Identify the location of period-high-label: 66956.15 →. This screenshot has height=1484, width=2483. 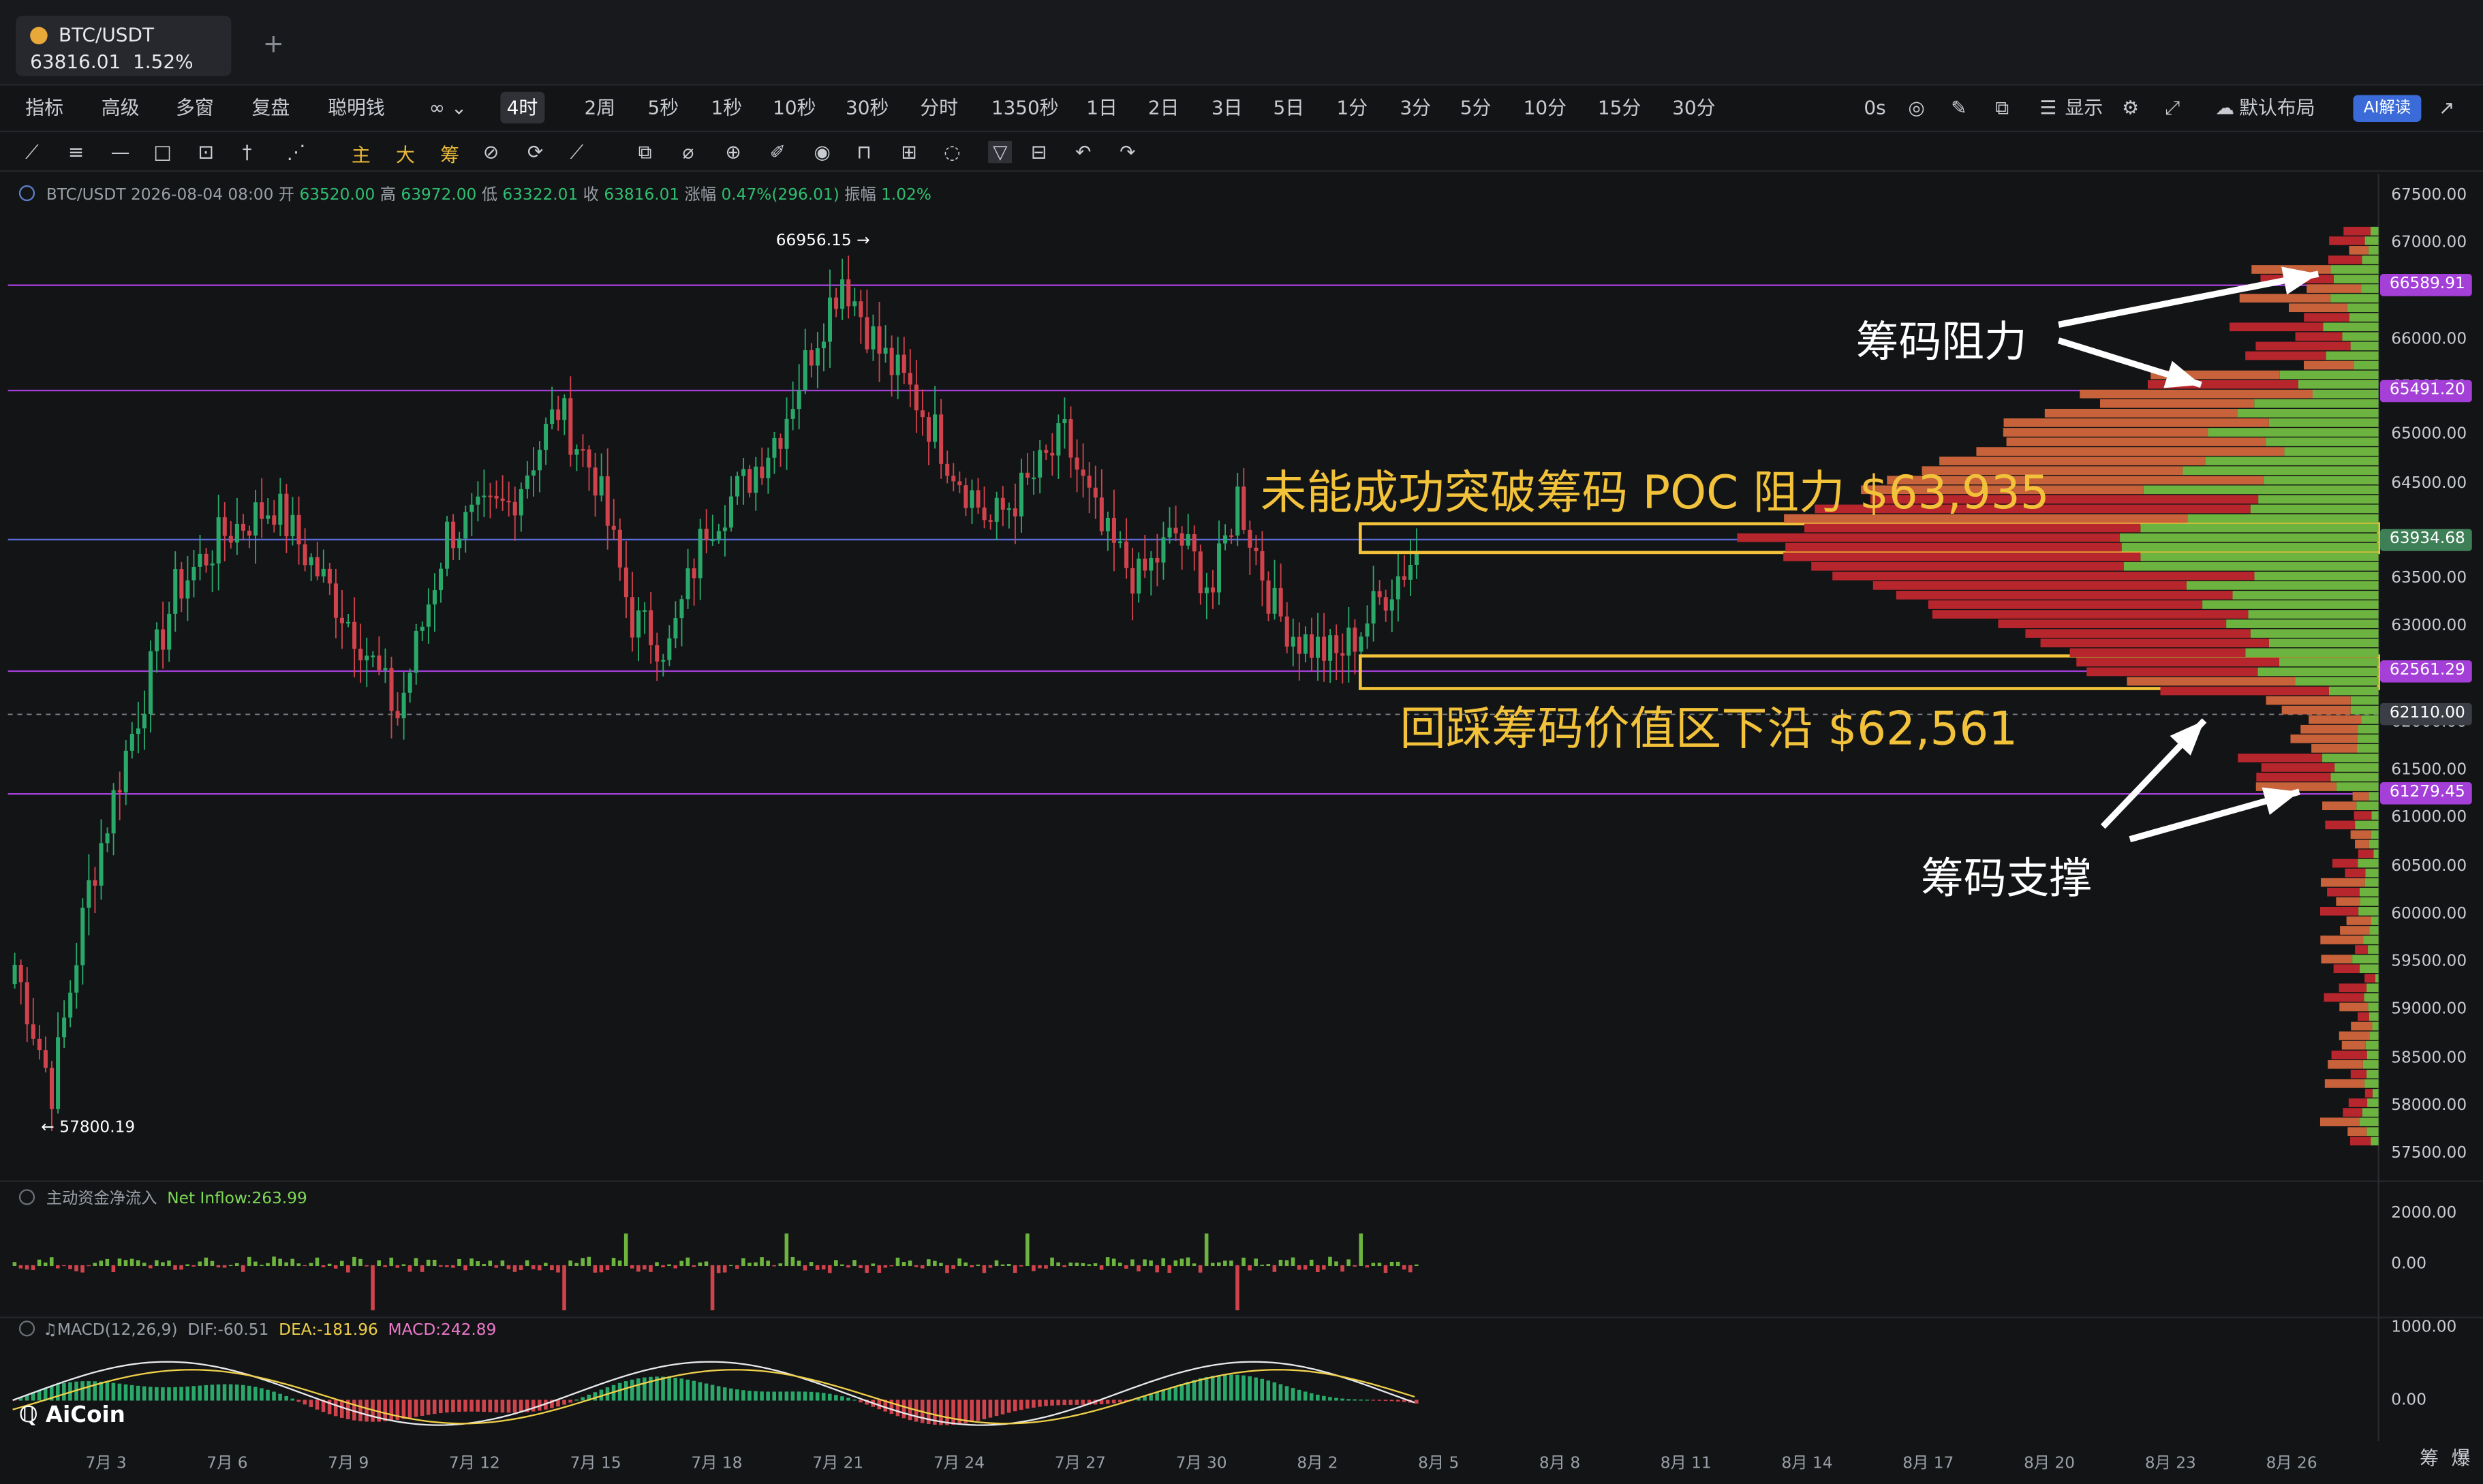
(823, 242).